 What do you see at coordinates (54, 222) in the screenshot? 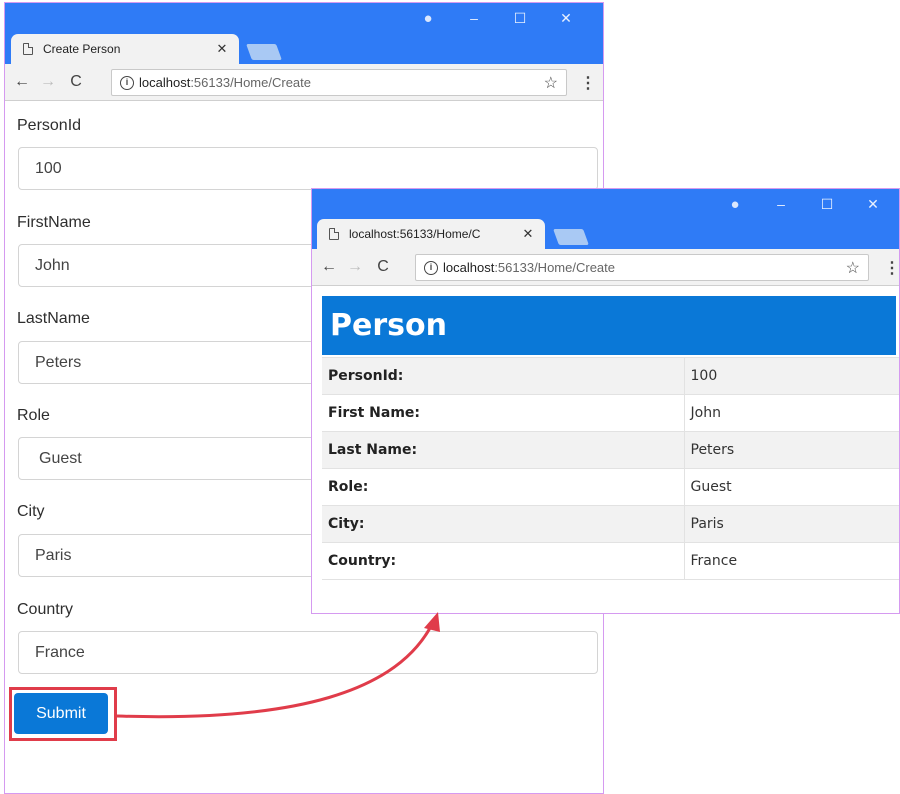
I see `field-label-firstname: FirstName` at bounding box center [54, 222].